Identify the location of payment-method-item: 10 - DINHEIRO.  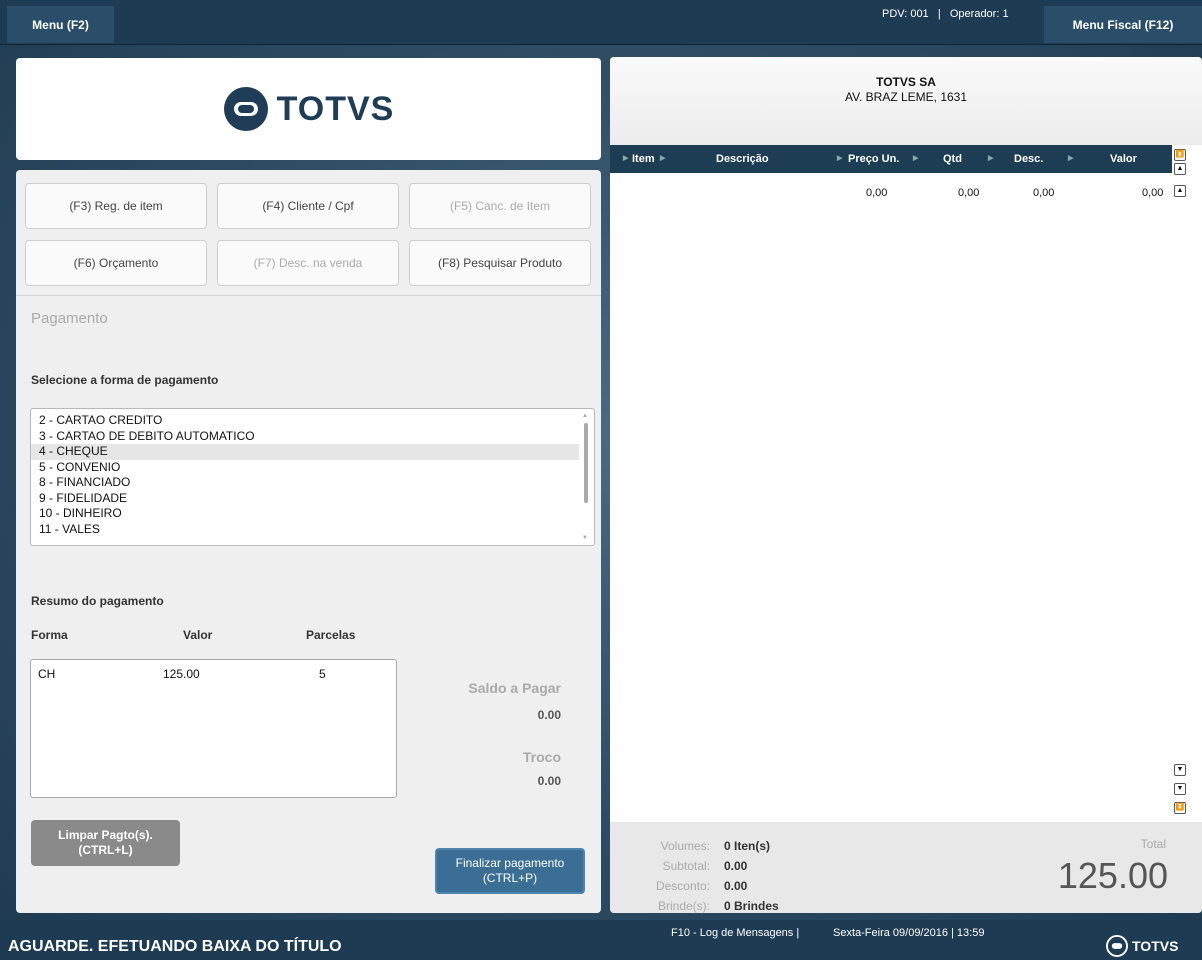
(305, 514).